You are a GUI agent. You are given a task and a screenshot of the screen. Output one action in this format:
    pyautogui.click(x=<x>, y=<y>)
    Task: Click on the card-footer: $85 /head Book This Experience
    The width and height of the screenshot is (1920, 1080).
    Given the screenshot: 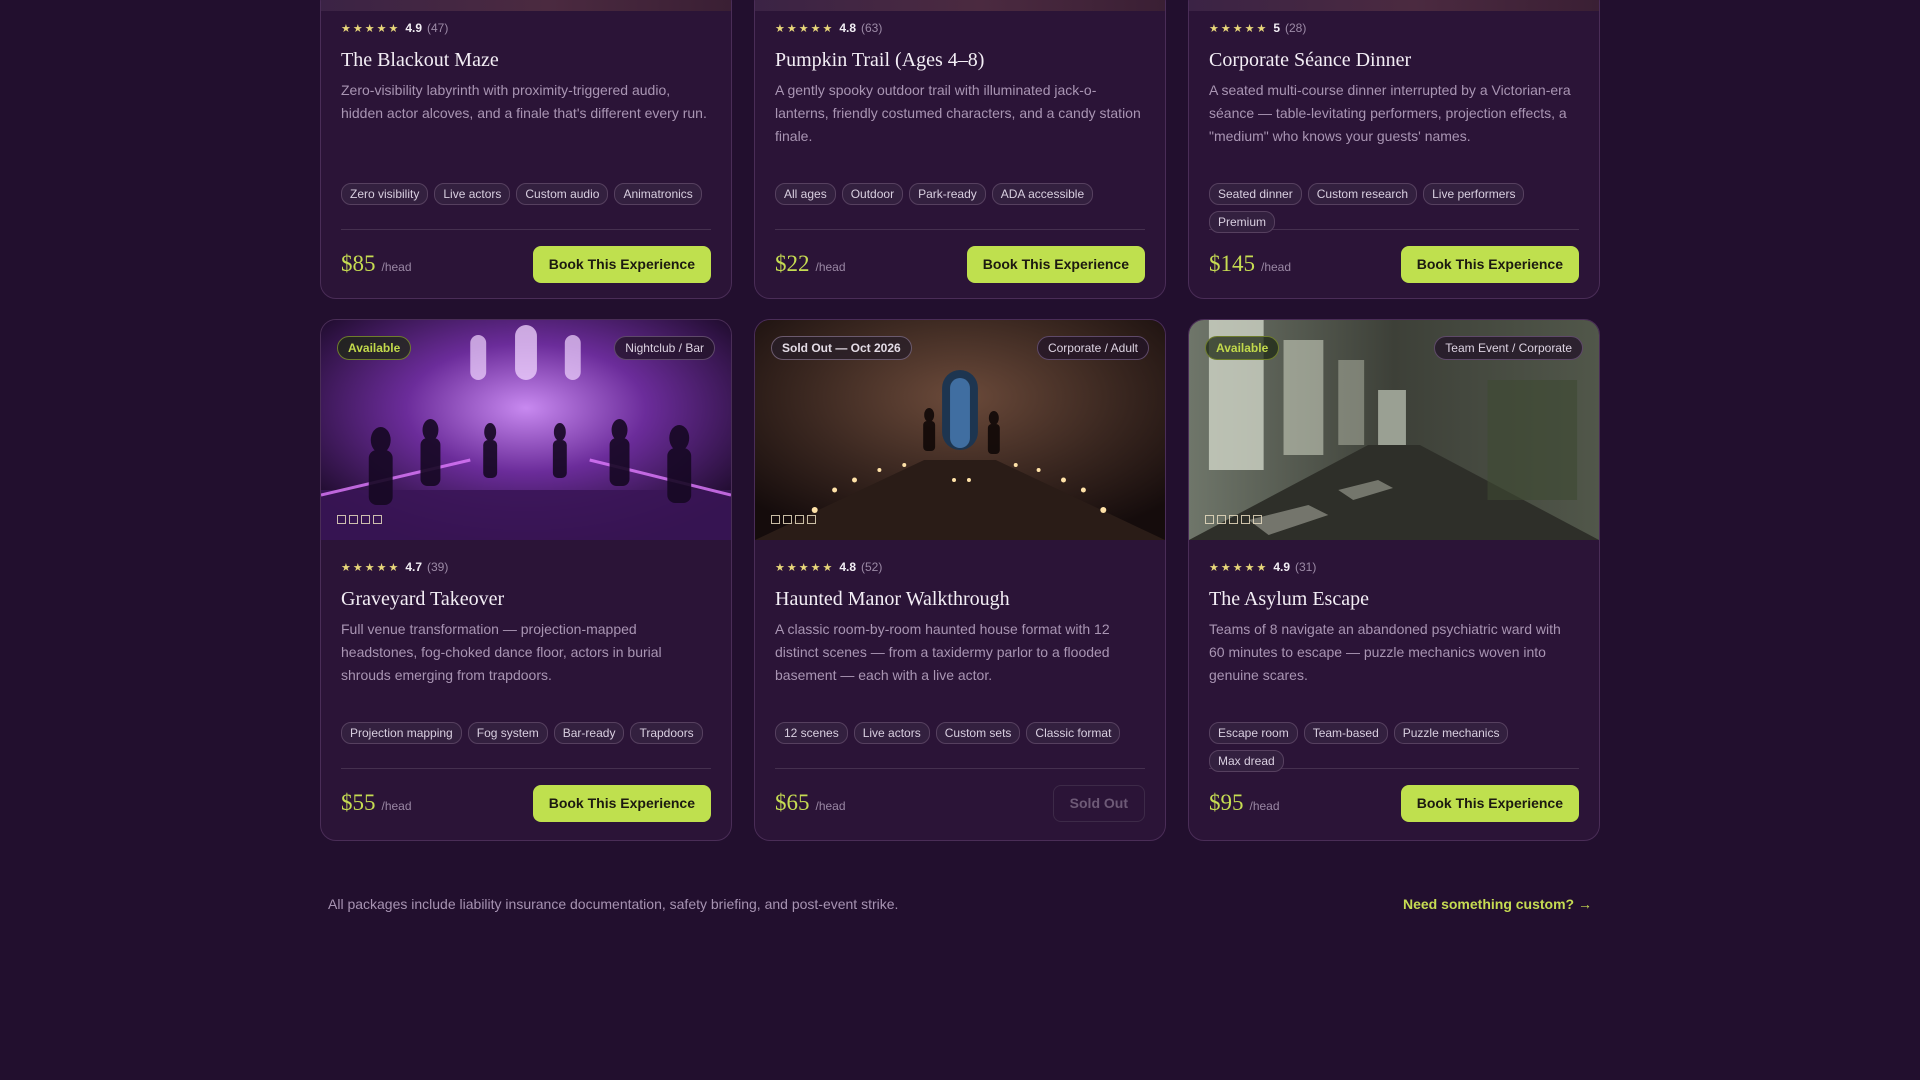 What is the action you would take?
    pyautogui.click(x=526, y=264)
    